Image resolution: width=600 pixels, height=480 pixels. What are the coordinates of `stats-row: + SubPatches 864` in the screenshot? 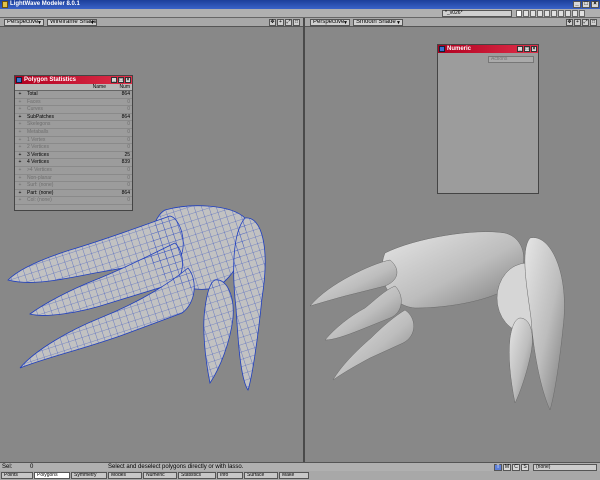 It's located at (73, 118).